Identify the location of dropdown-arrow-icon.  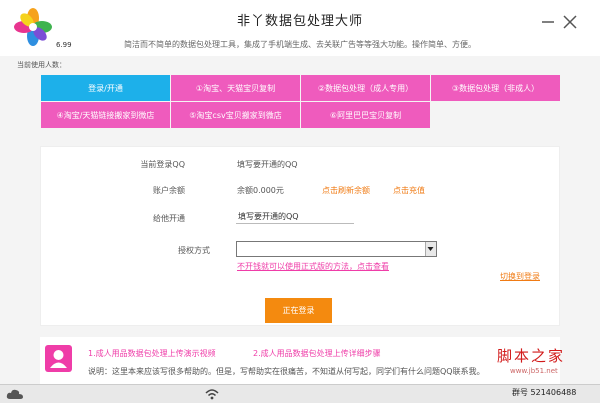
(430, 249).